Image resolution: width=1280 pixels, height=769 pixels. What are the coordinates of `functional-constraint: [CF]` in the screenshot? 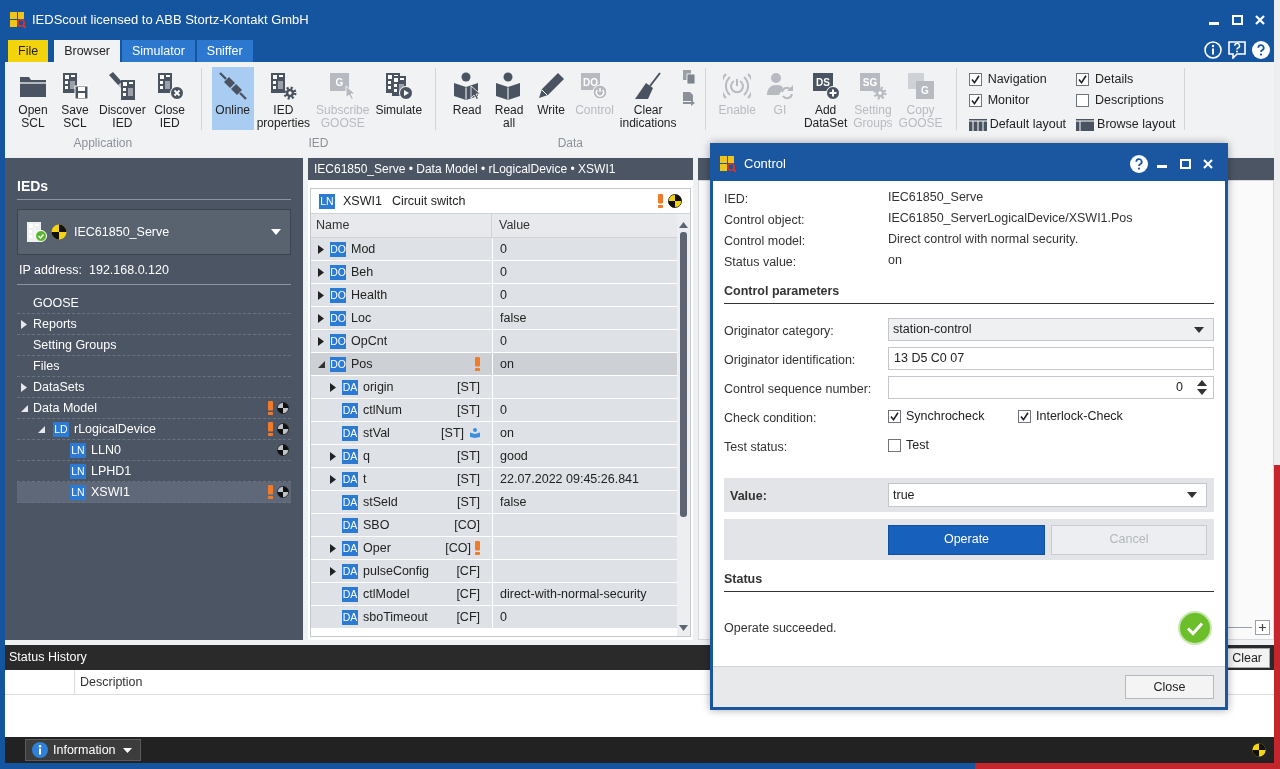 It's located at (468, 617).